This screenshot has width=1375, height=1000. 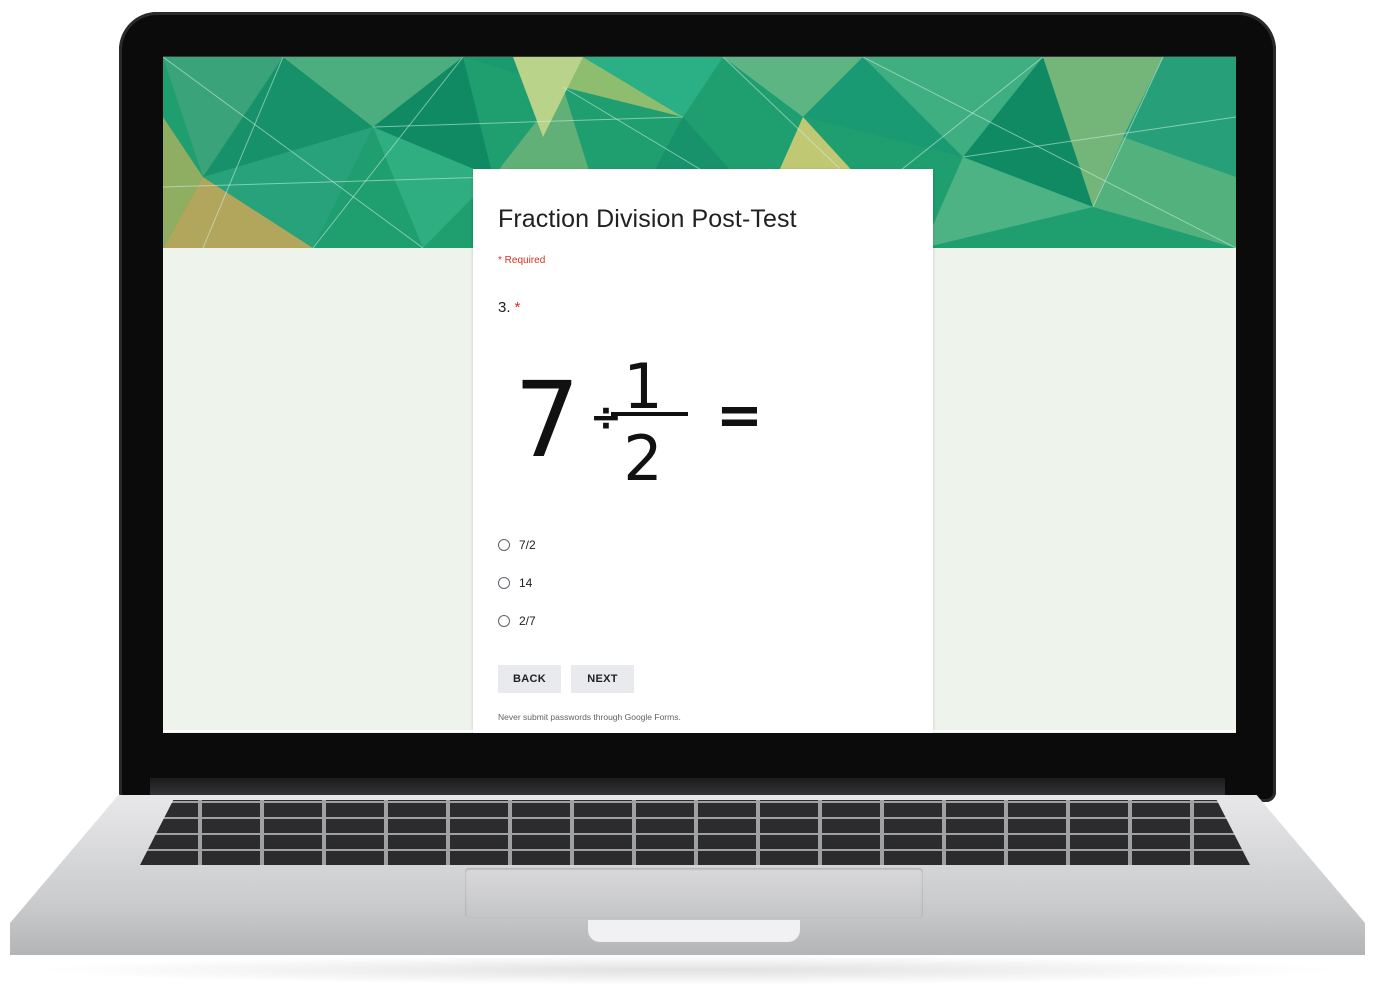 What do you see at coordinates (517, 621) in the screenshot?
I see `option-2-7: 2/7` at bounding box center [517, 621].